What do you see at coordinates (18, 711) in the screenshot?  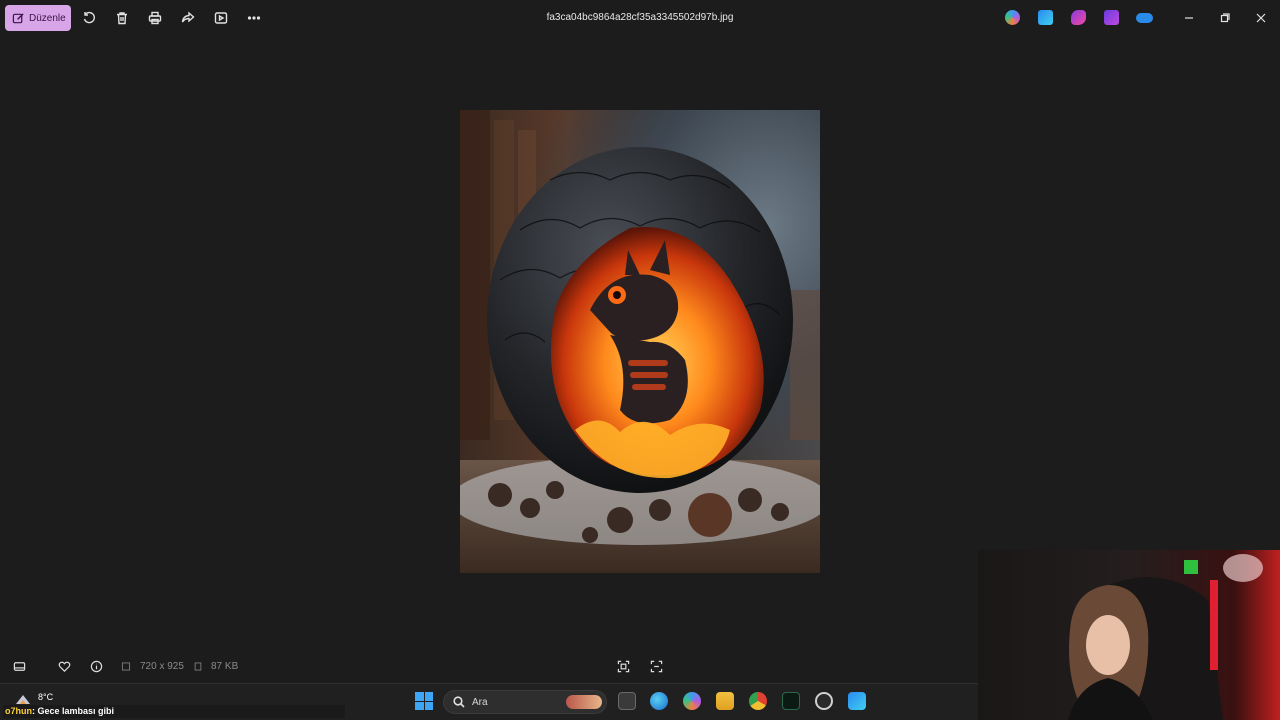 I see `chat-username: o7hun` at bounding box center [18, 711].